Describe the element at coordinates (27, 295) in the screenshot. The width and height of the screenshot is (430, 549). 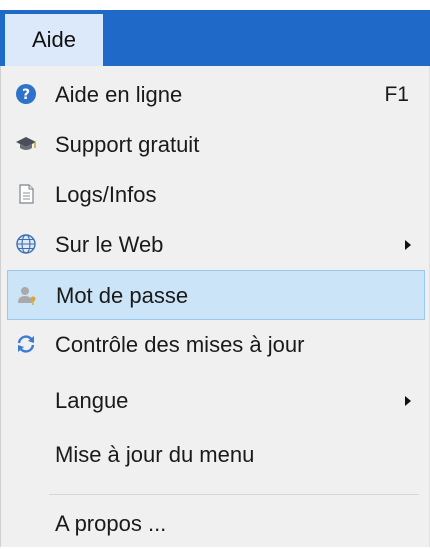
I see `user-key-icon` at that location.